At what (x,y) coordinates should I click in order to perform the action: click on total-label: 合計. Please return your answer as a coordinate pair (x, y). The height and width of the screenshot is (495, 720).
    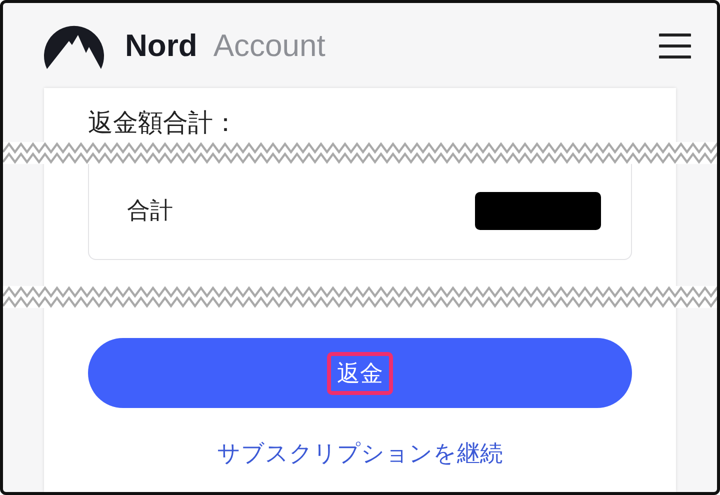
    Looking at the image, I should click on (150, 211).